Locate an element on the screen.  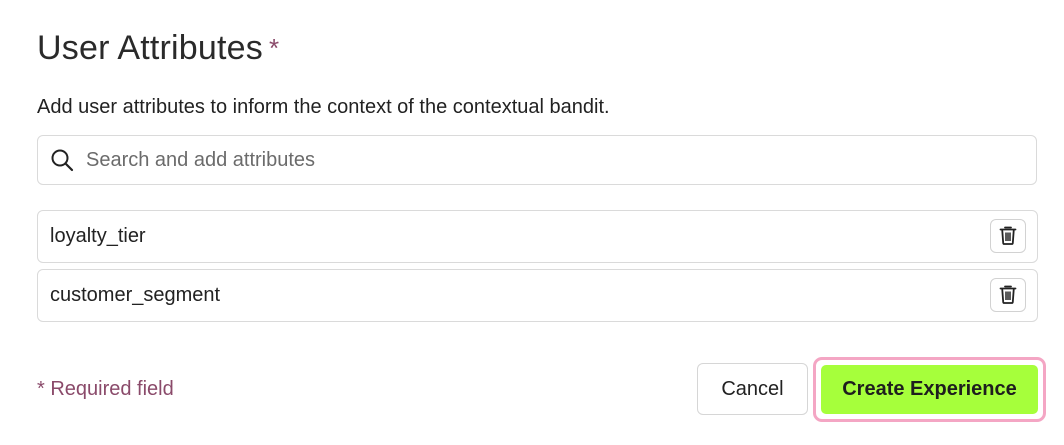
required-asterisk: * is located at coordinates (274, 48).